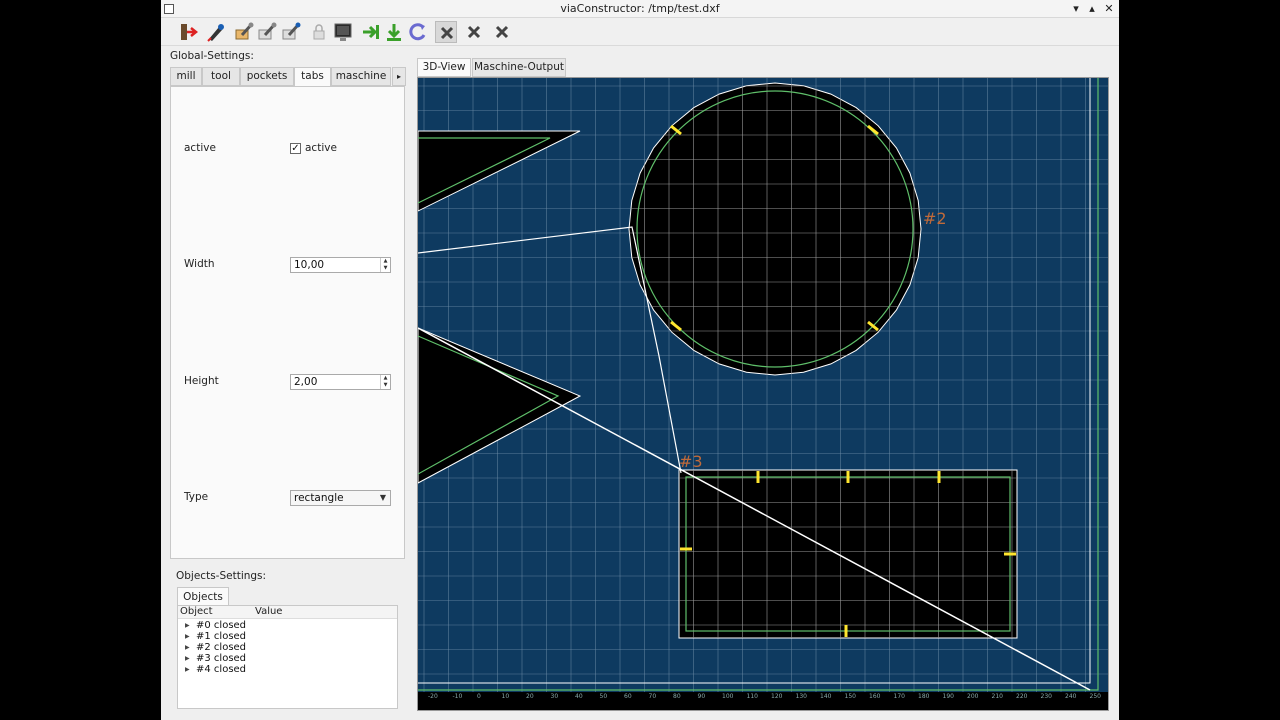 The width and height of the screenshot is (1280, 720). What do you see at coordinates (579, 696) in the screenshot?
I see `axis-tick-label: 40` at bounding box center [579, 696].